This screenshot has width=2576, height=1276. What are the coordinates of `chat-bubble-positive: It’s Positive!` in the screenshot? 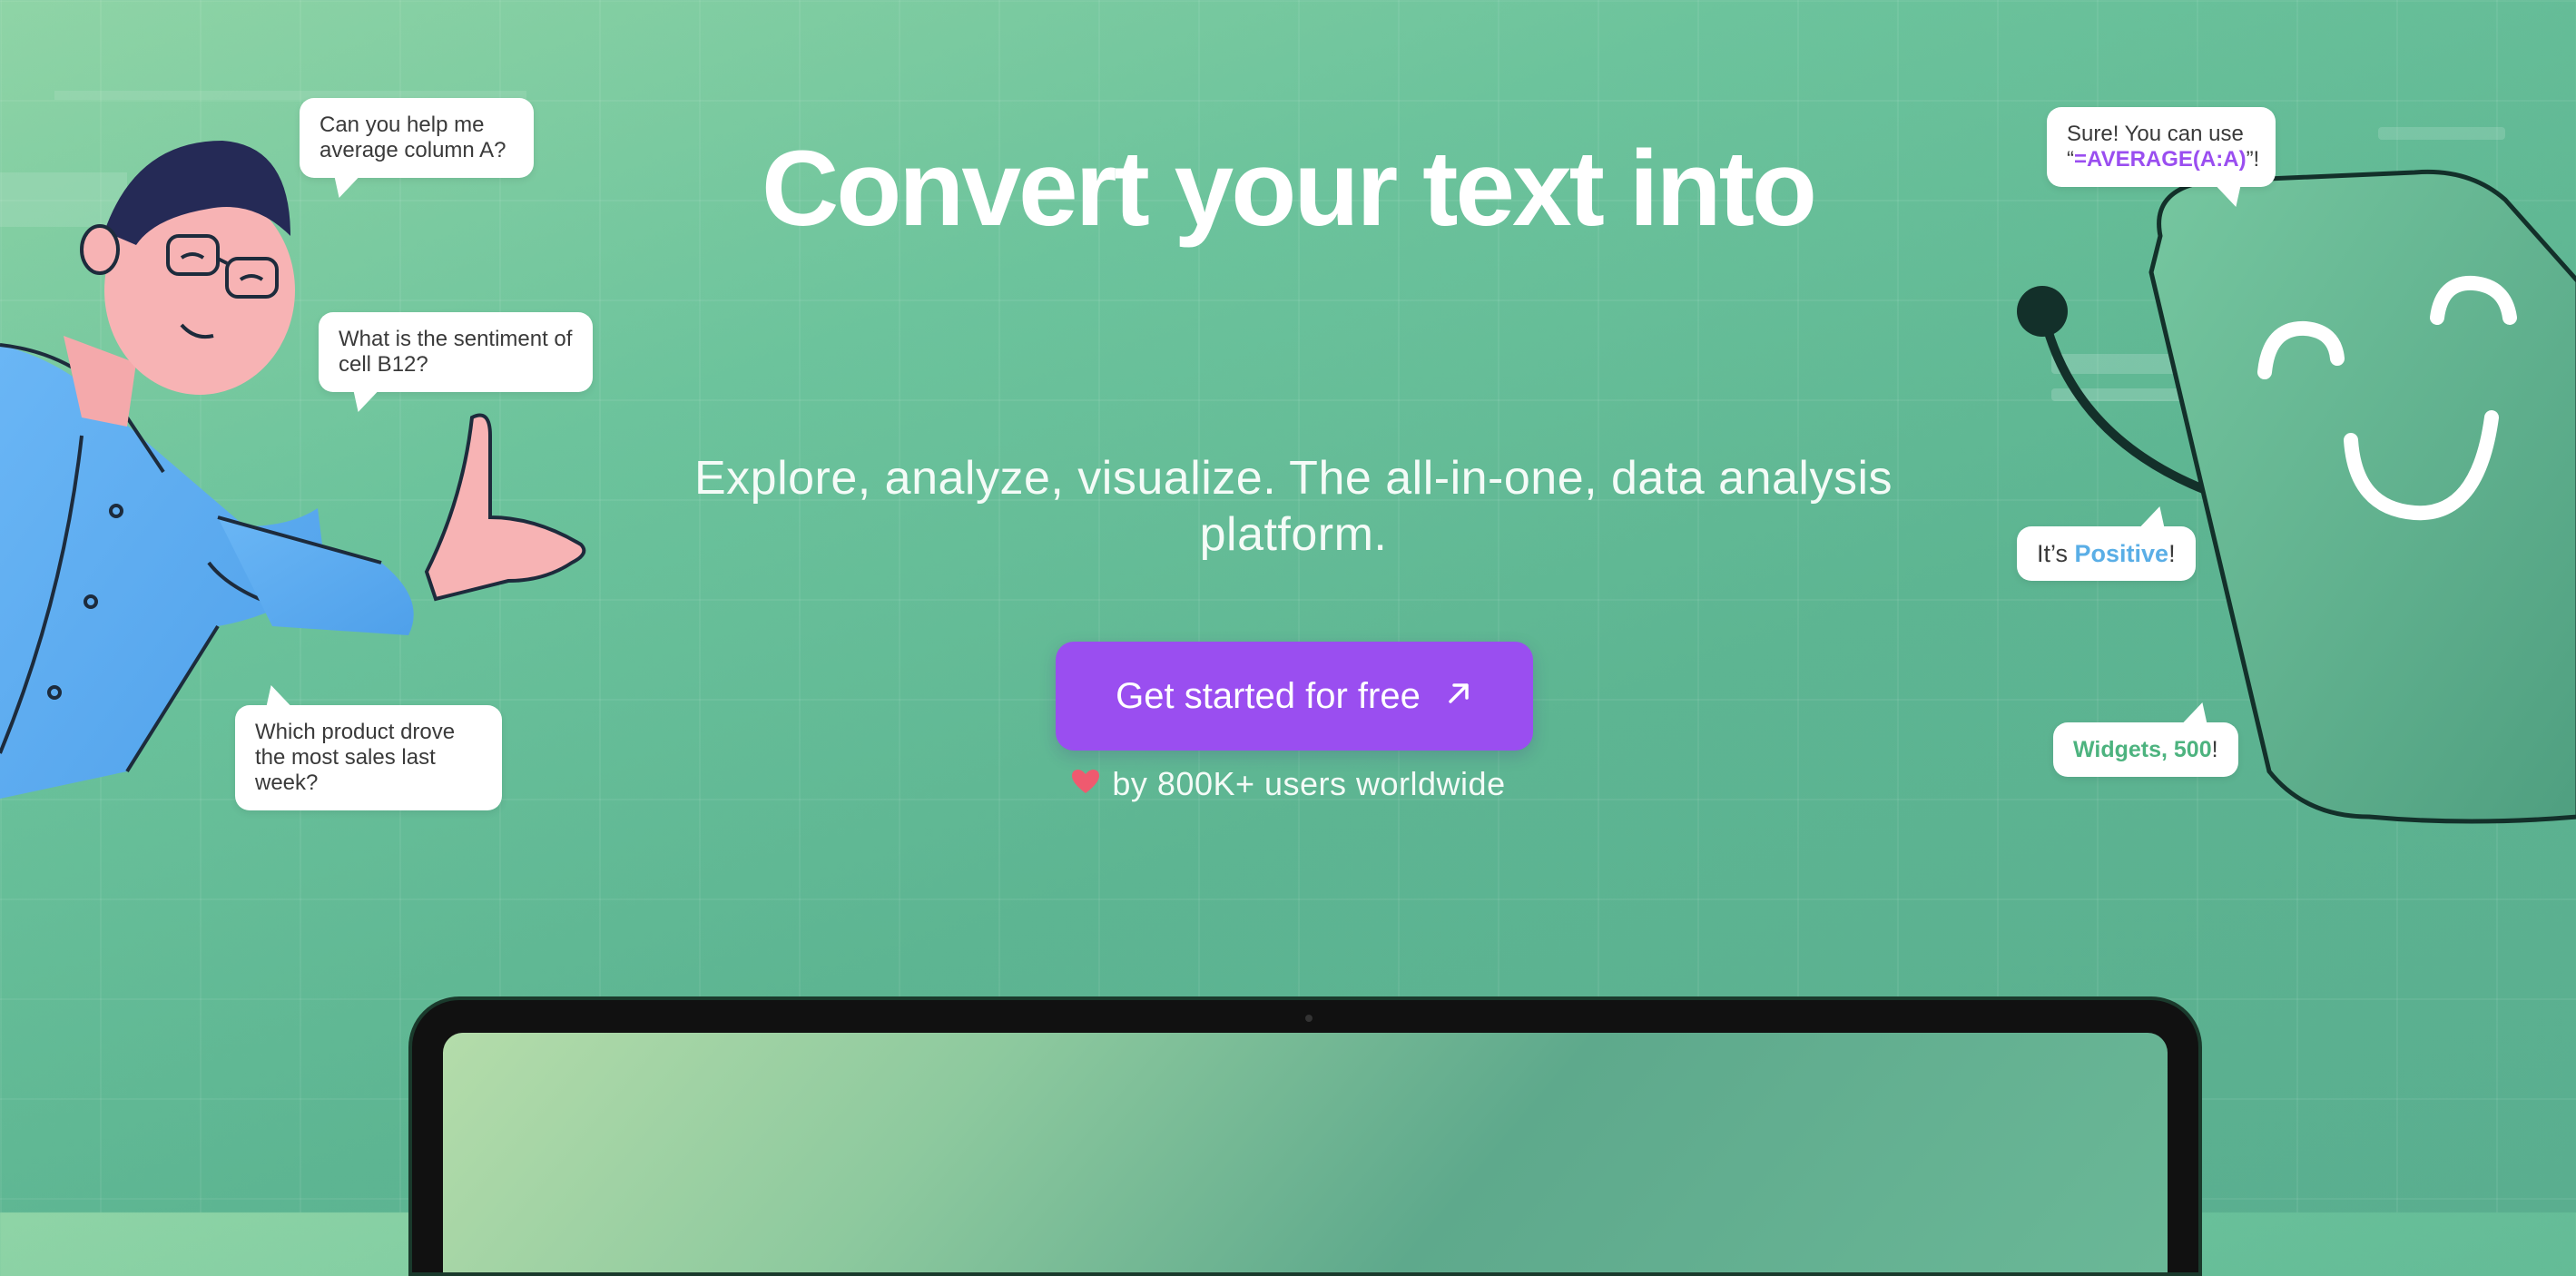 It's located at (2106, 544).